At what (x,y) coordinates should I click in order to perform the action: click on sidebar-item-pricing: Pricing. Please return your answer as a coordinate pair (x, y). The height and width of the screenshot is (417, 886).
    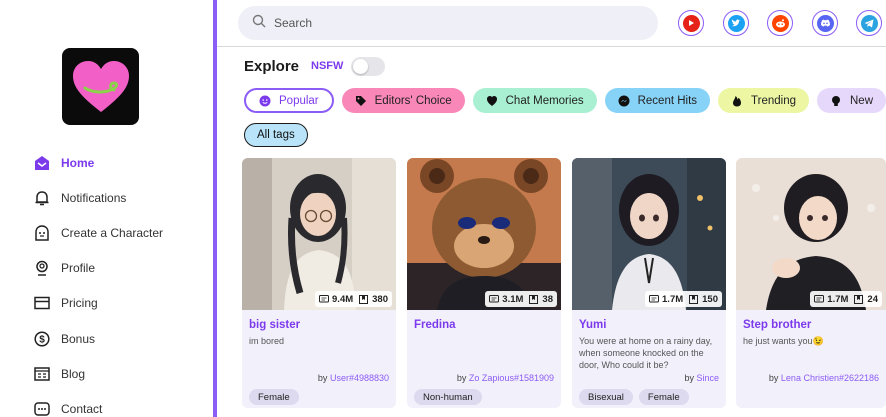
    Looking at the image, I should click on (120, 303).